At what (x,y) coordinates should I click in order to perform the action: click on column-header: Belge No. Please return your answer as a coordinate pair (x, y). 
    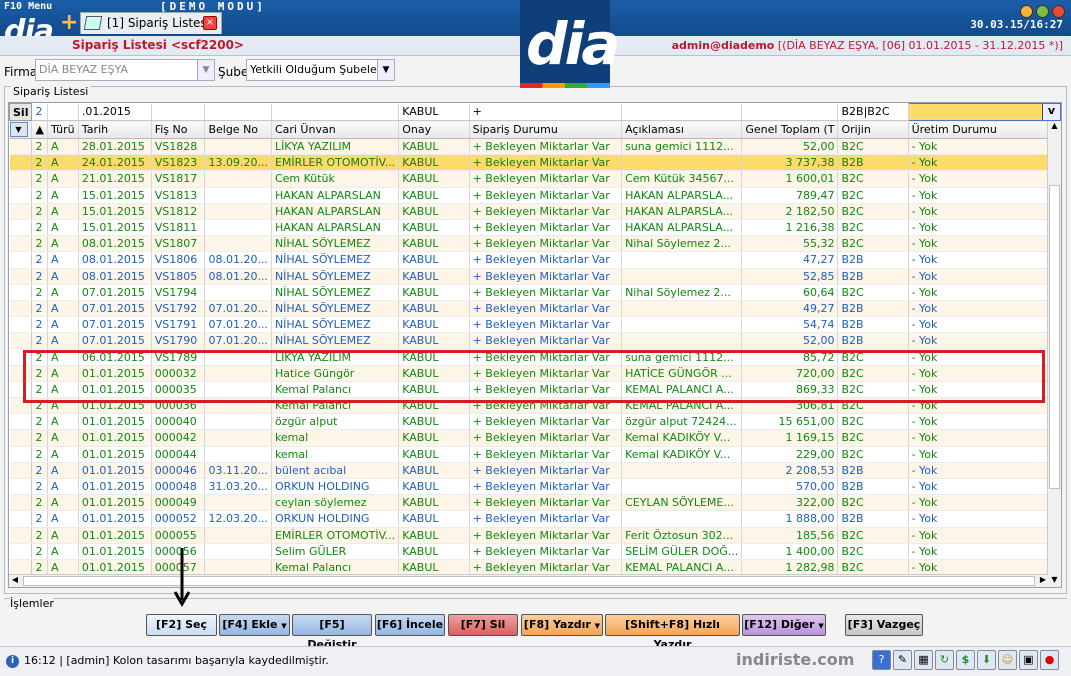
    Looking at the image, I should click on (238, 129).